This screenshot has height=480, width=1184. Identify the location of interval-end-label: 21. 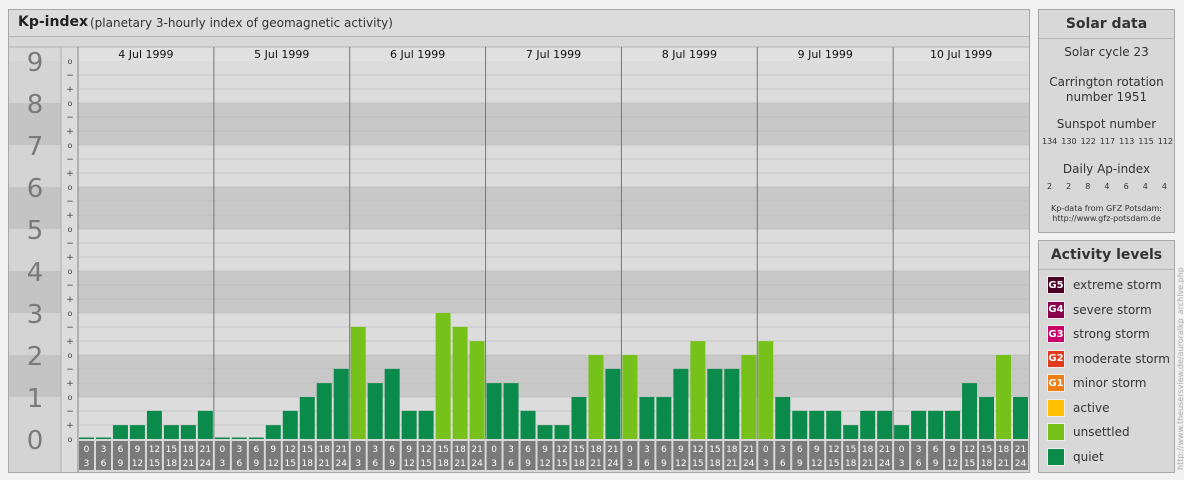
(1003, 464).